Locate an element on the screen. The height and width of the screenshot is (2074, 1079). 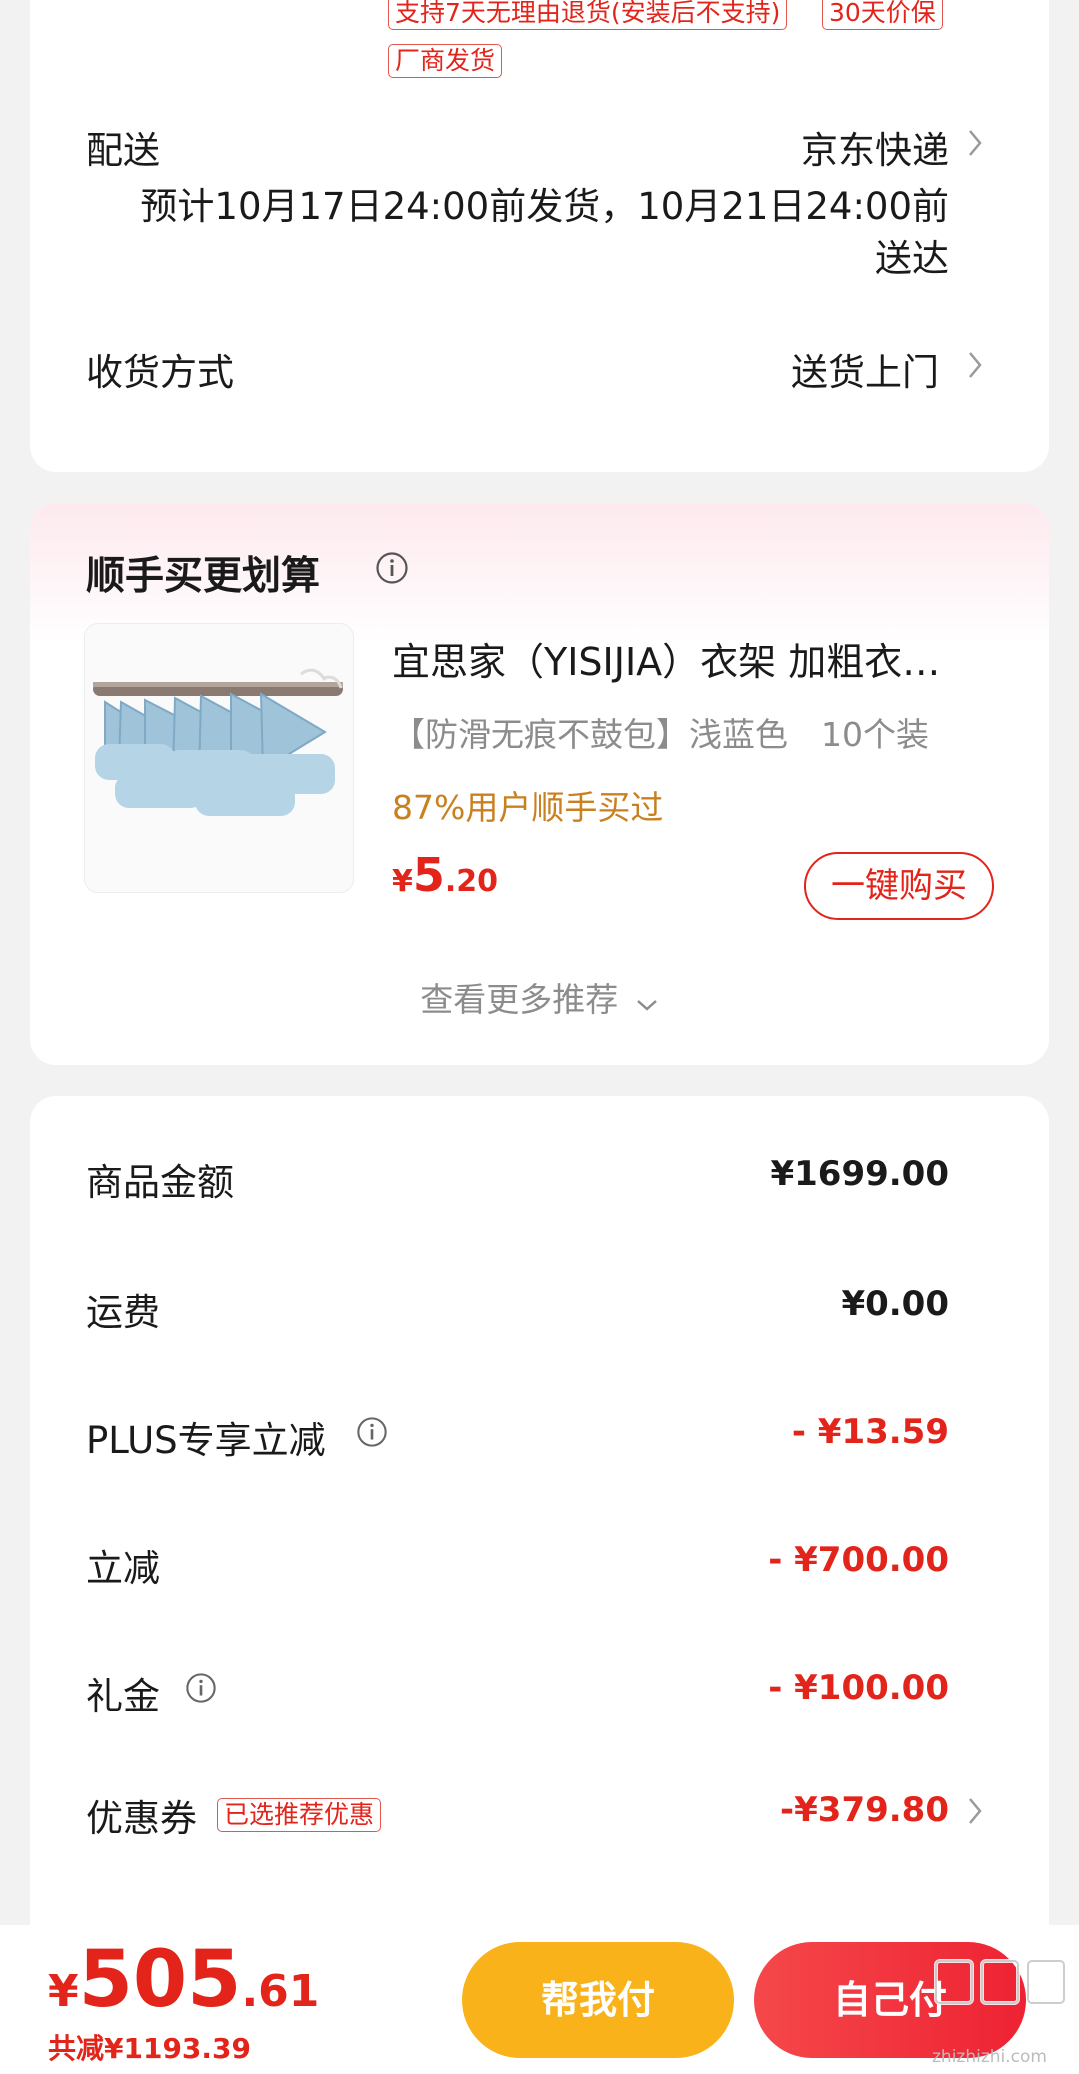
return-policy-tag: 支持7天无理由退货(安装后不支持) is located at coordinates (588, 15).